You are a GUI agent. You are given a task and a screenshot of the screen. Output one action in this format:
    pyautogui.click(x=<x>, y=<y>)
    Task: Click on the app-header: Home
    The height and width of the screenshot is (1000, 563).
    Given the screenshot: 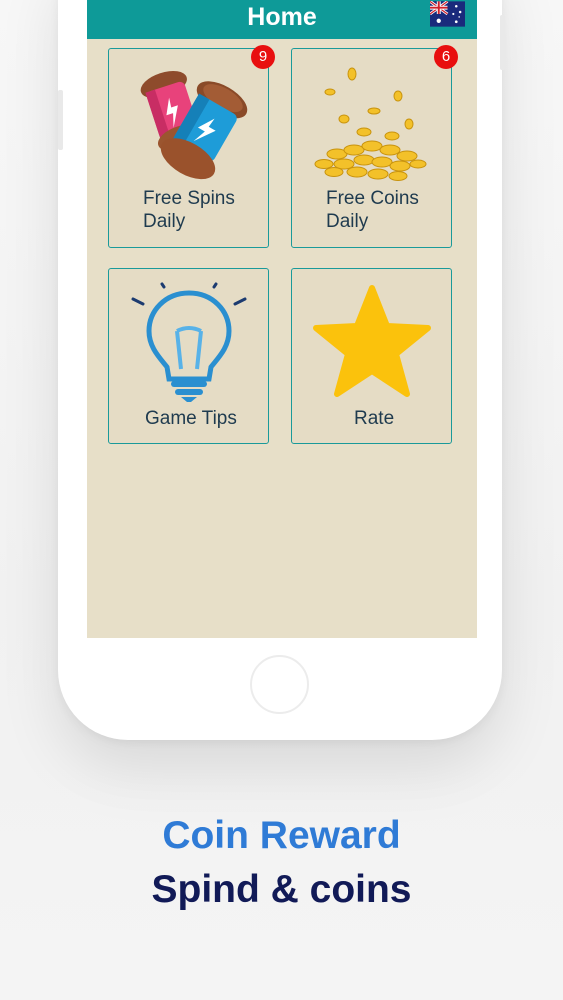 What is the action you would take?
    pyautogui.click(x=282, y=19)
    